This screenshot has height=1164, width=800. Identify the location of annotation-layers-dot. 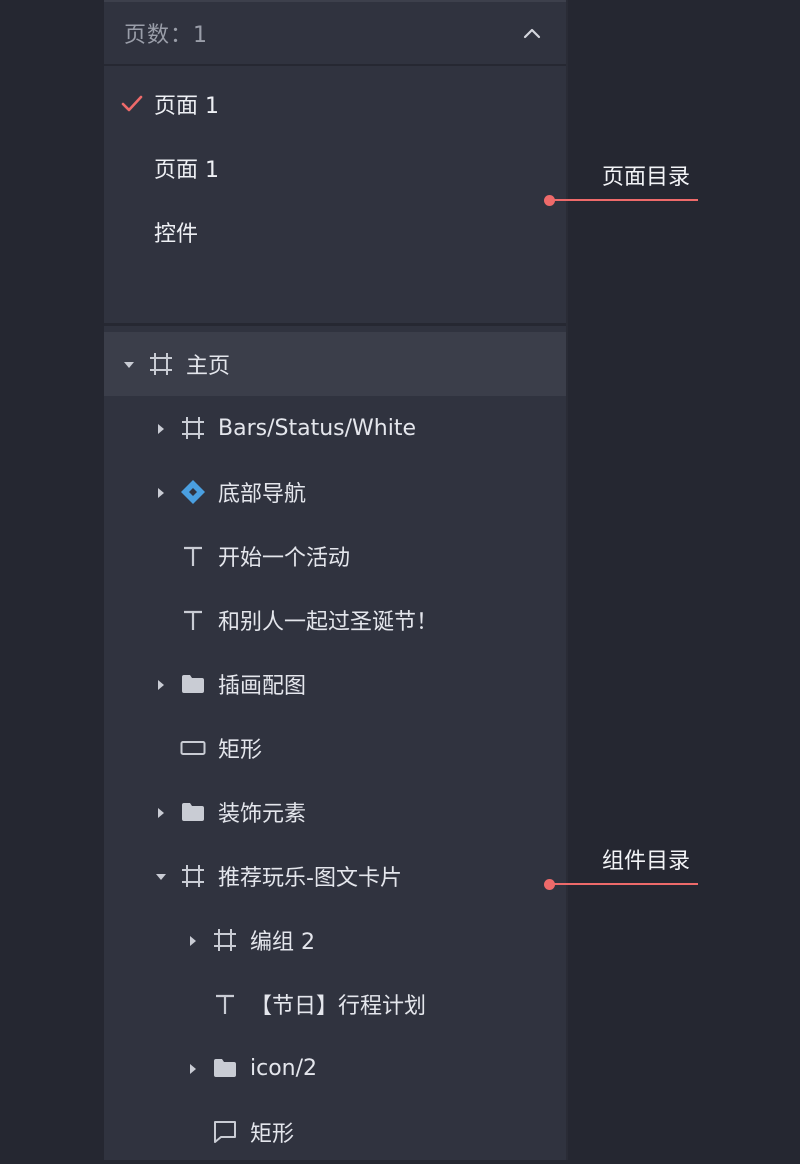
(549, 884).